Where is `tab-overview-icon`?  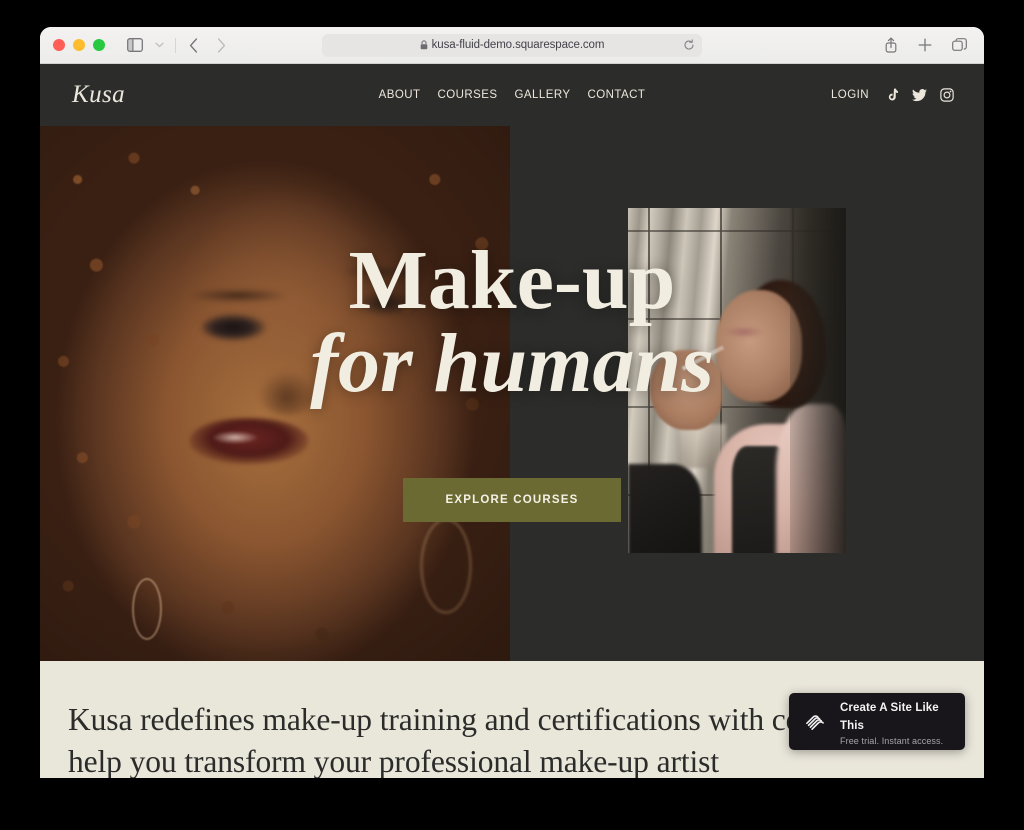
tab-overview-icon is located at coordinates (959, 45).